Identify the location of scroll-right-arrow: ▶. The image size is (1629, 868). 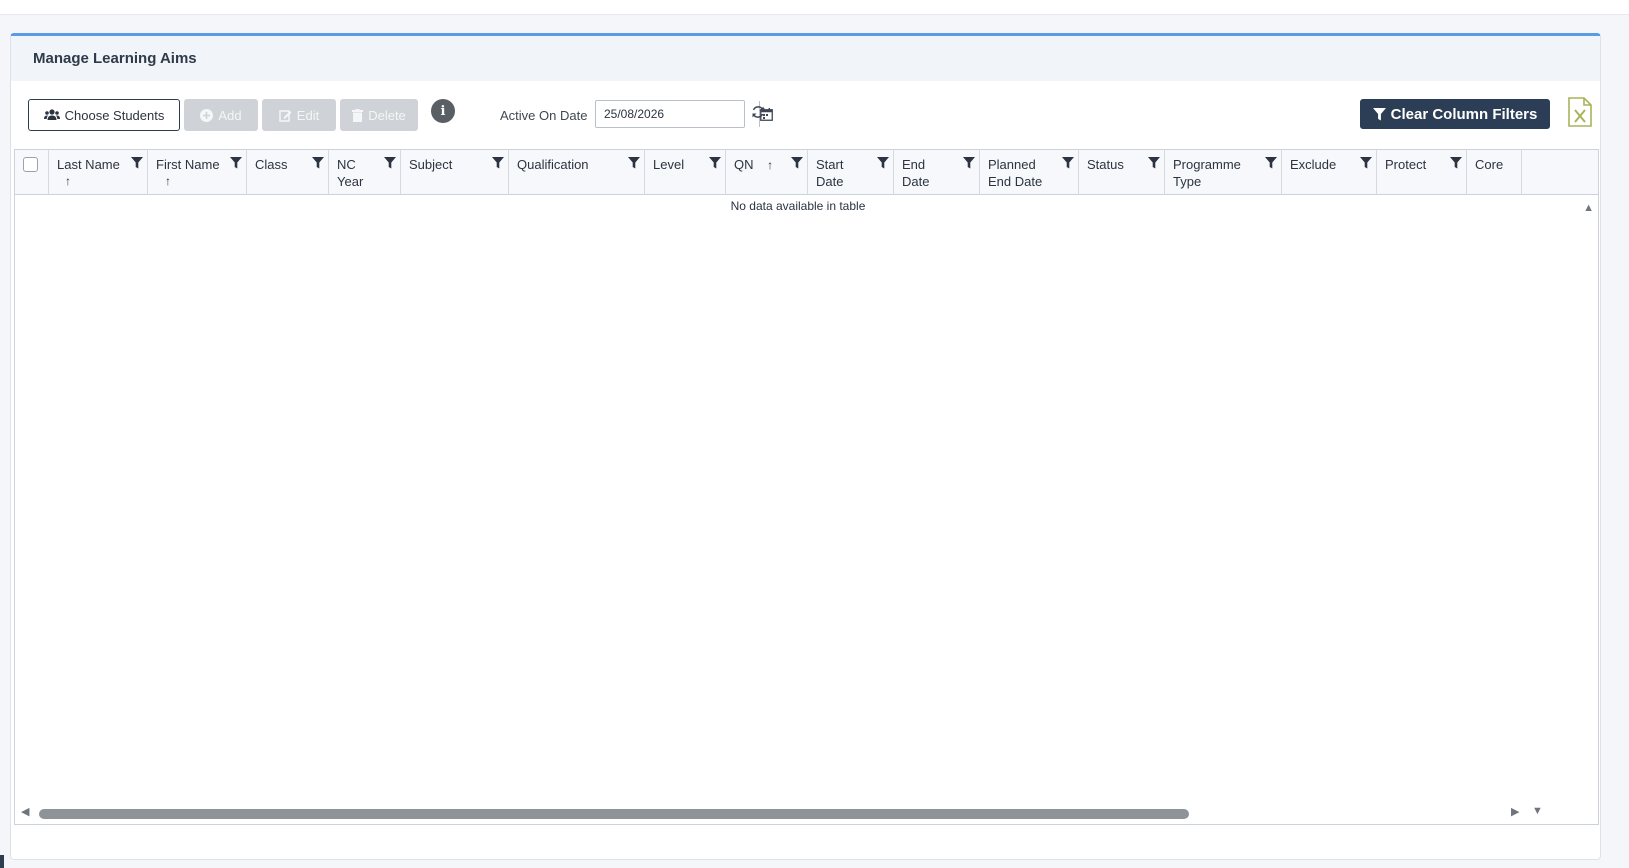
(1515, 811).